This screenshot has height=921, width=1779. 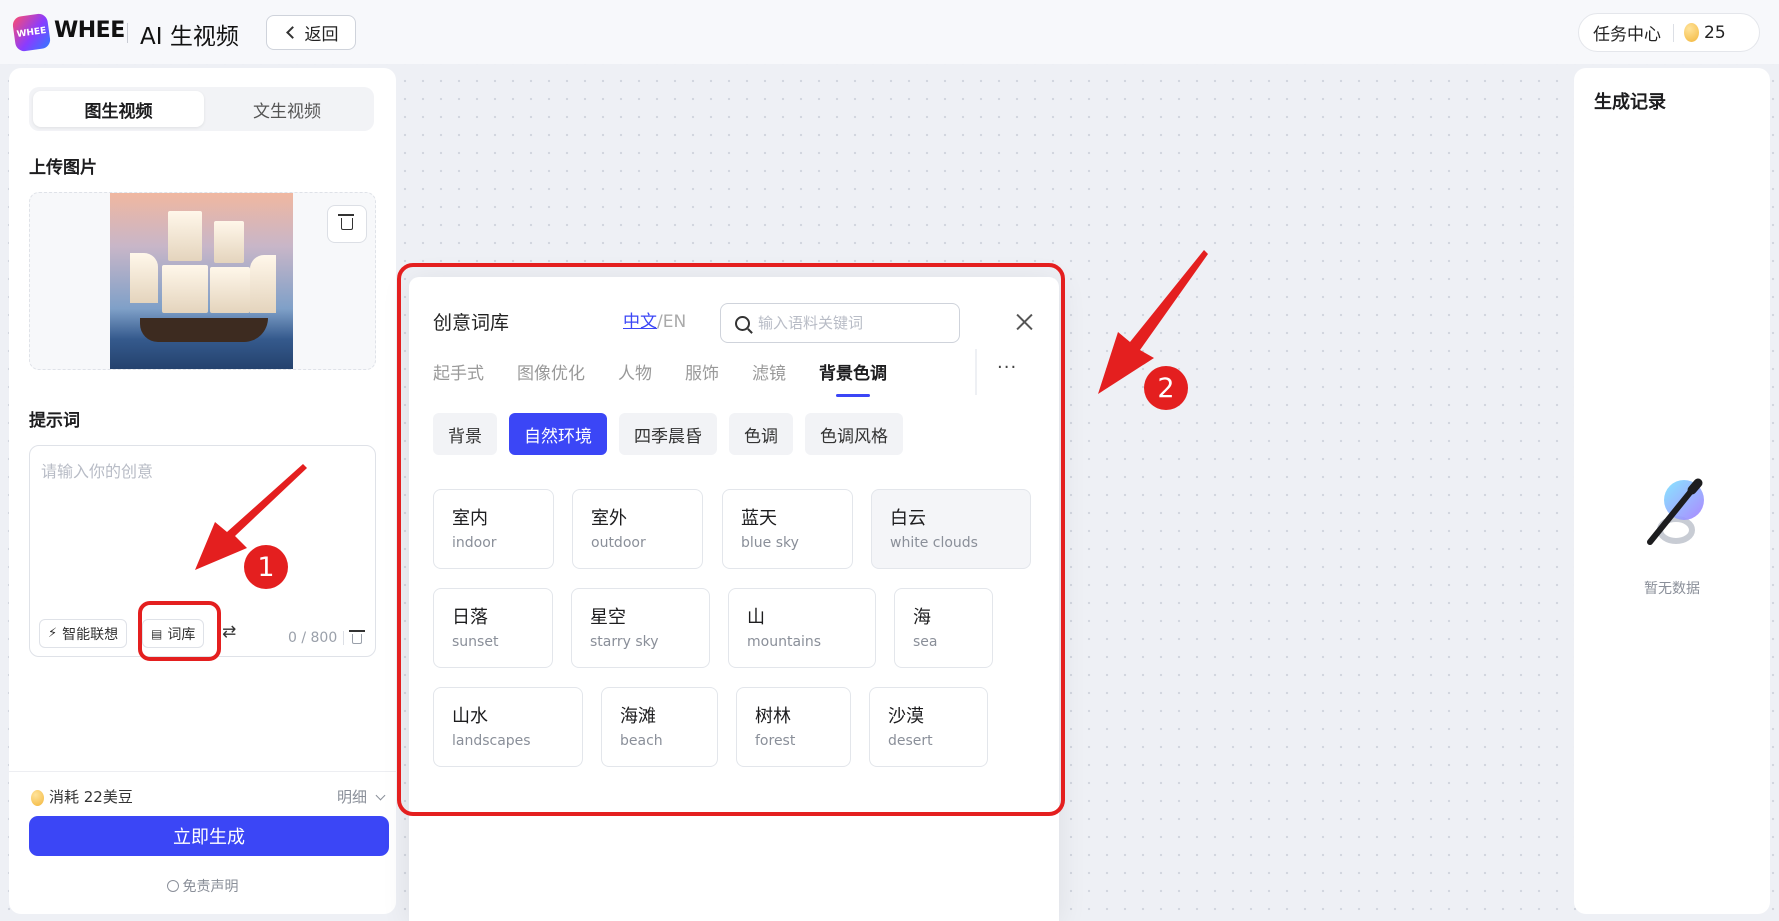 I want to click on lang-zh-button: 中文, so click(x=640, y=322).